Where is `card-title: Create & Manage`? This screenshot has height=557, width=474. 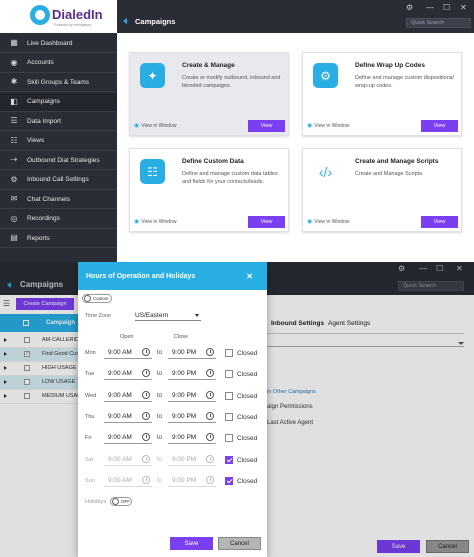 card-title: Create & Manage is located at coordinates (208, 65).